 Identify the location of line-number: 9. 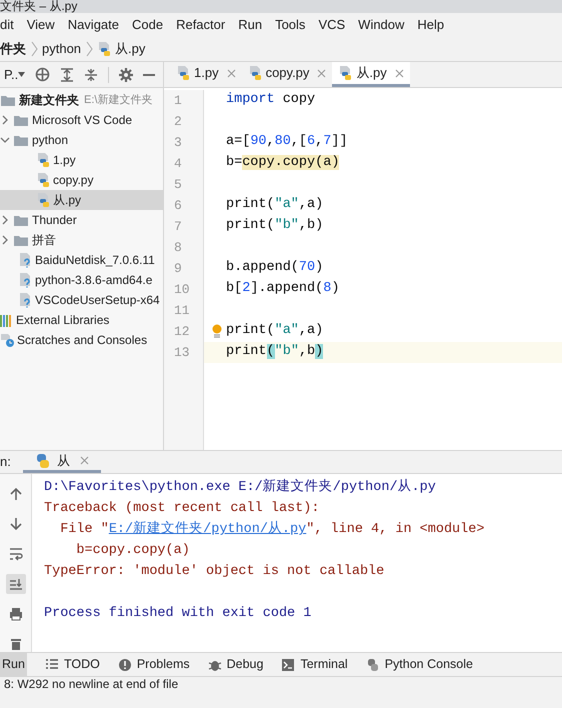
(184, 268).